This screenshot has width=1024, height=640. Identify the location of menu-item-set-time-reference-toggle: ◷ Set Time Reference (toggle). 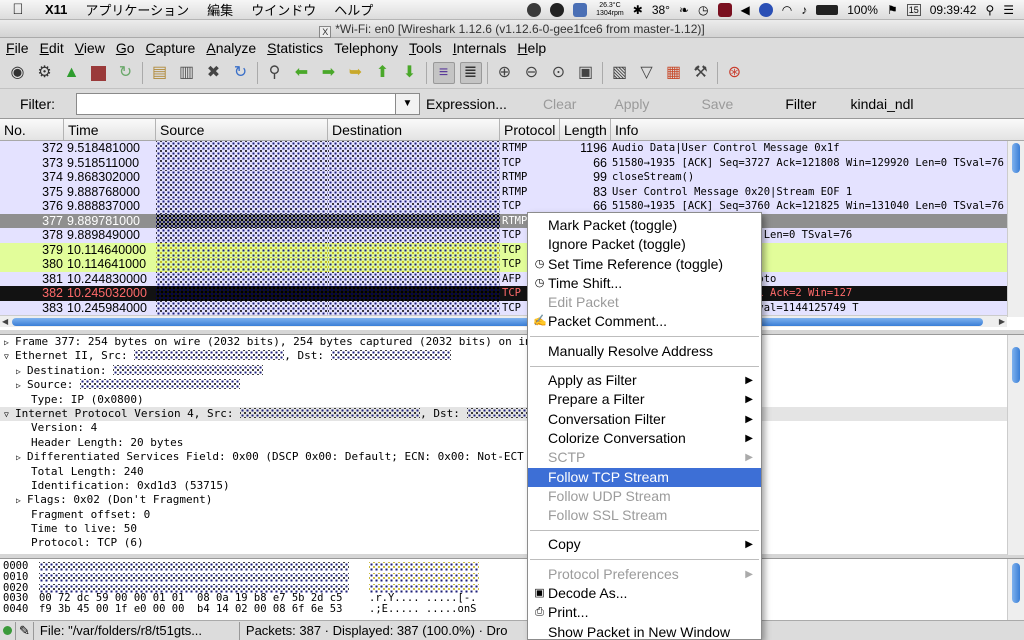
(644, 264).